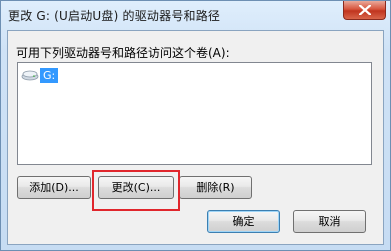 This screenshot has height=251, width=391. Describe the element at coordinates (243, 221) in the screenshot. I see `ok-button: 确定` at that location.